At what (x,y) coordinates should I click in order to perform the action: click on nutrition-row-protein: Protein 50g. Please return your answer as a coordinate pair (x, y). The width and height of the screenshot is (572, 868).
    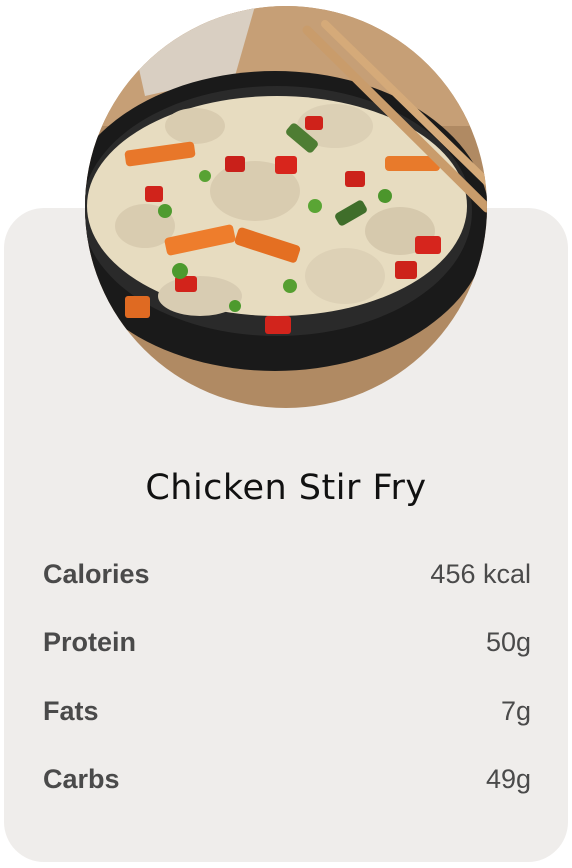
    Looking at the image, I should click on (287, 643).